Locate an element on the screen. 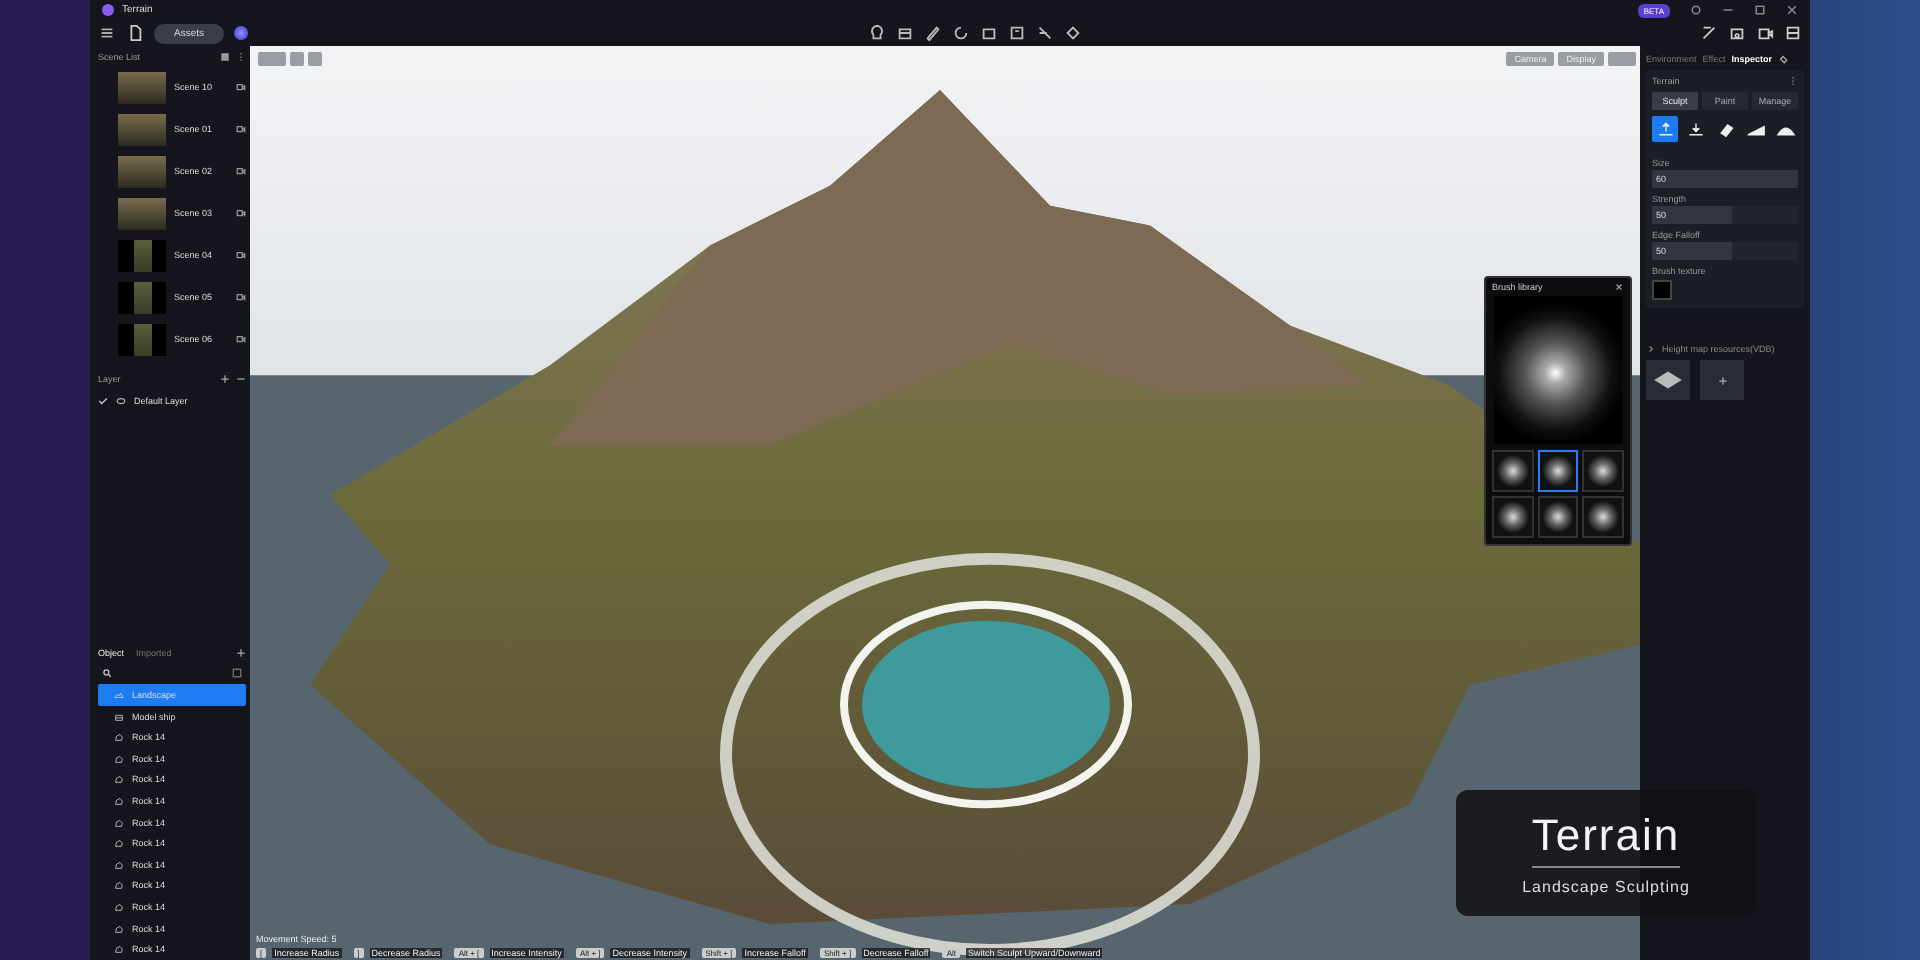 The width and height of the screenshot is (1920, 960). chevron-icon is located at coordinates (1651, 349).